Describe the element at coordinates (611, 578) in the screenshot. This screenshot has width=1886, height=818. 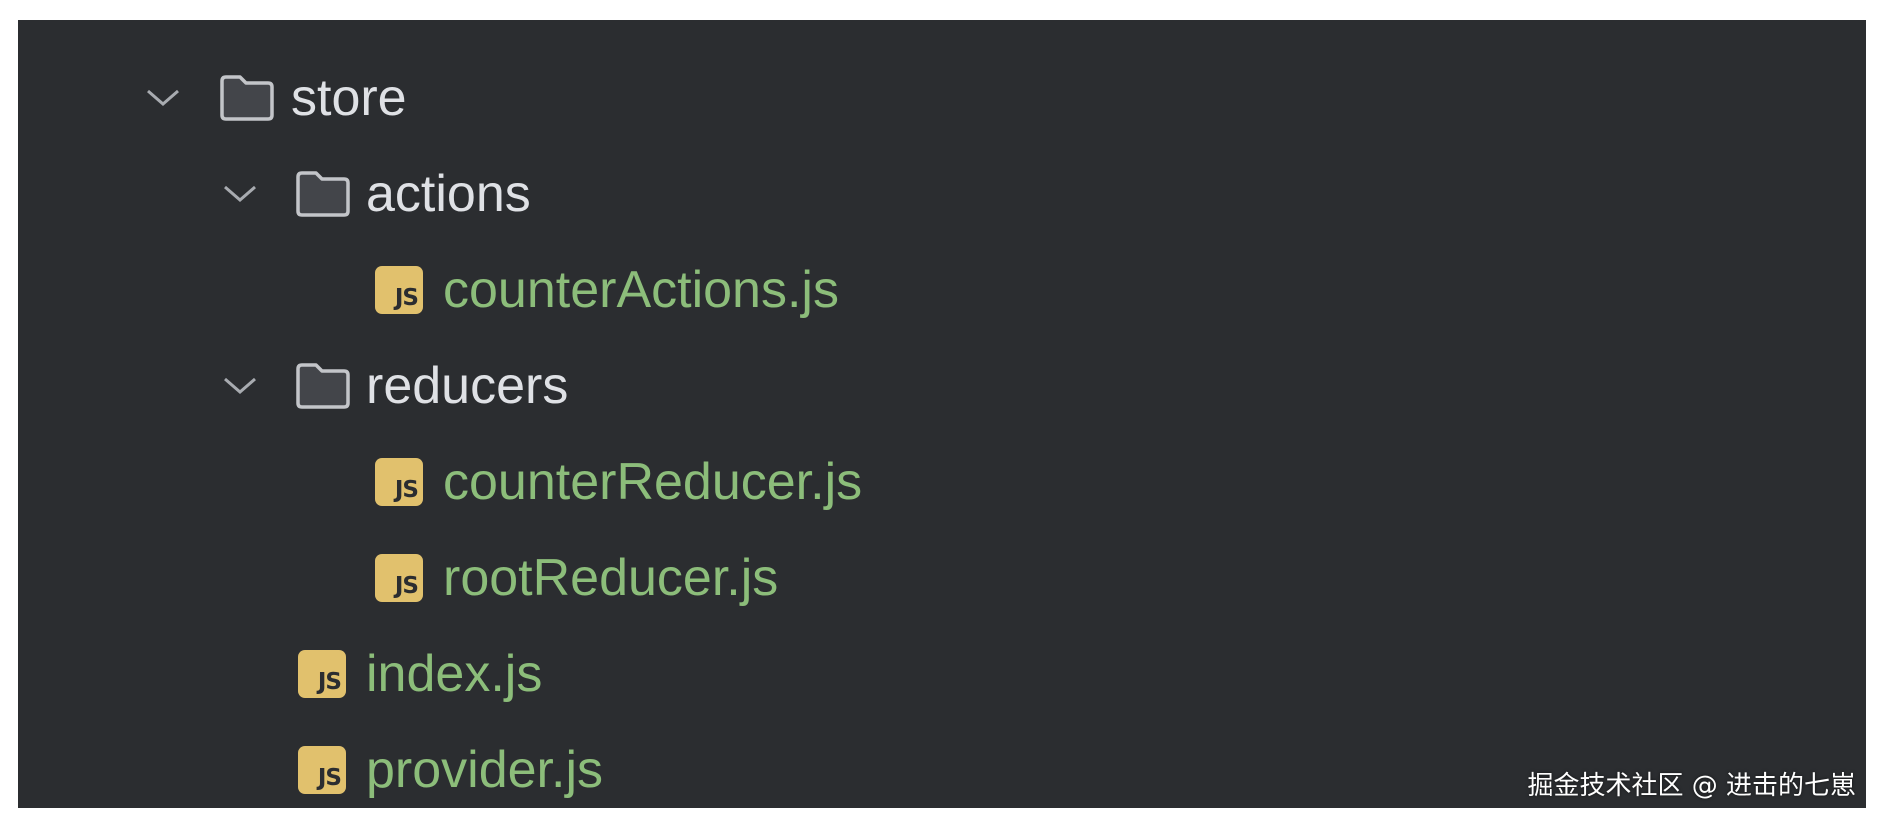
I see `tree-item-label: rootReducer.js` at that location.